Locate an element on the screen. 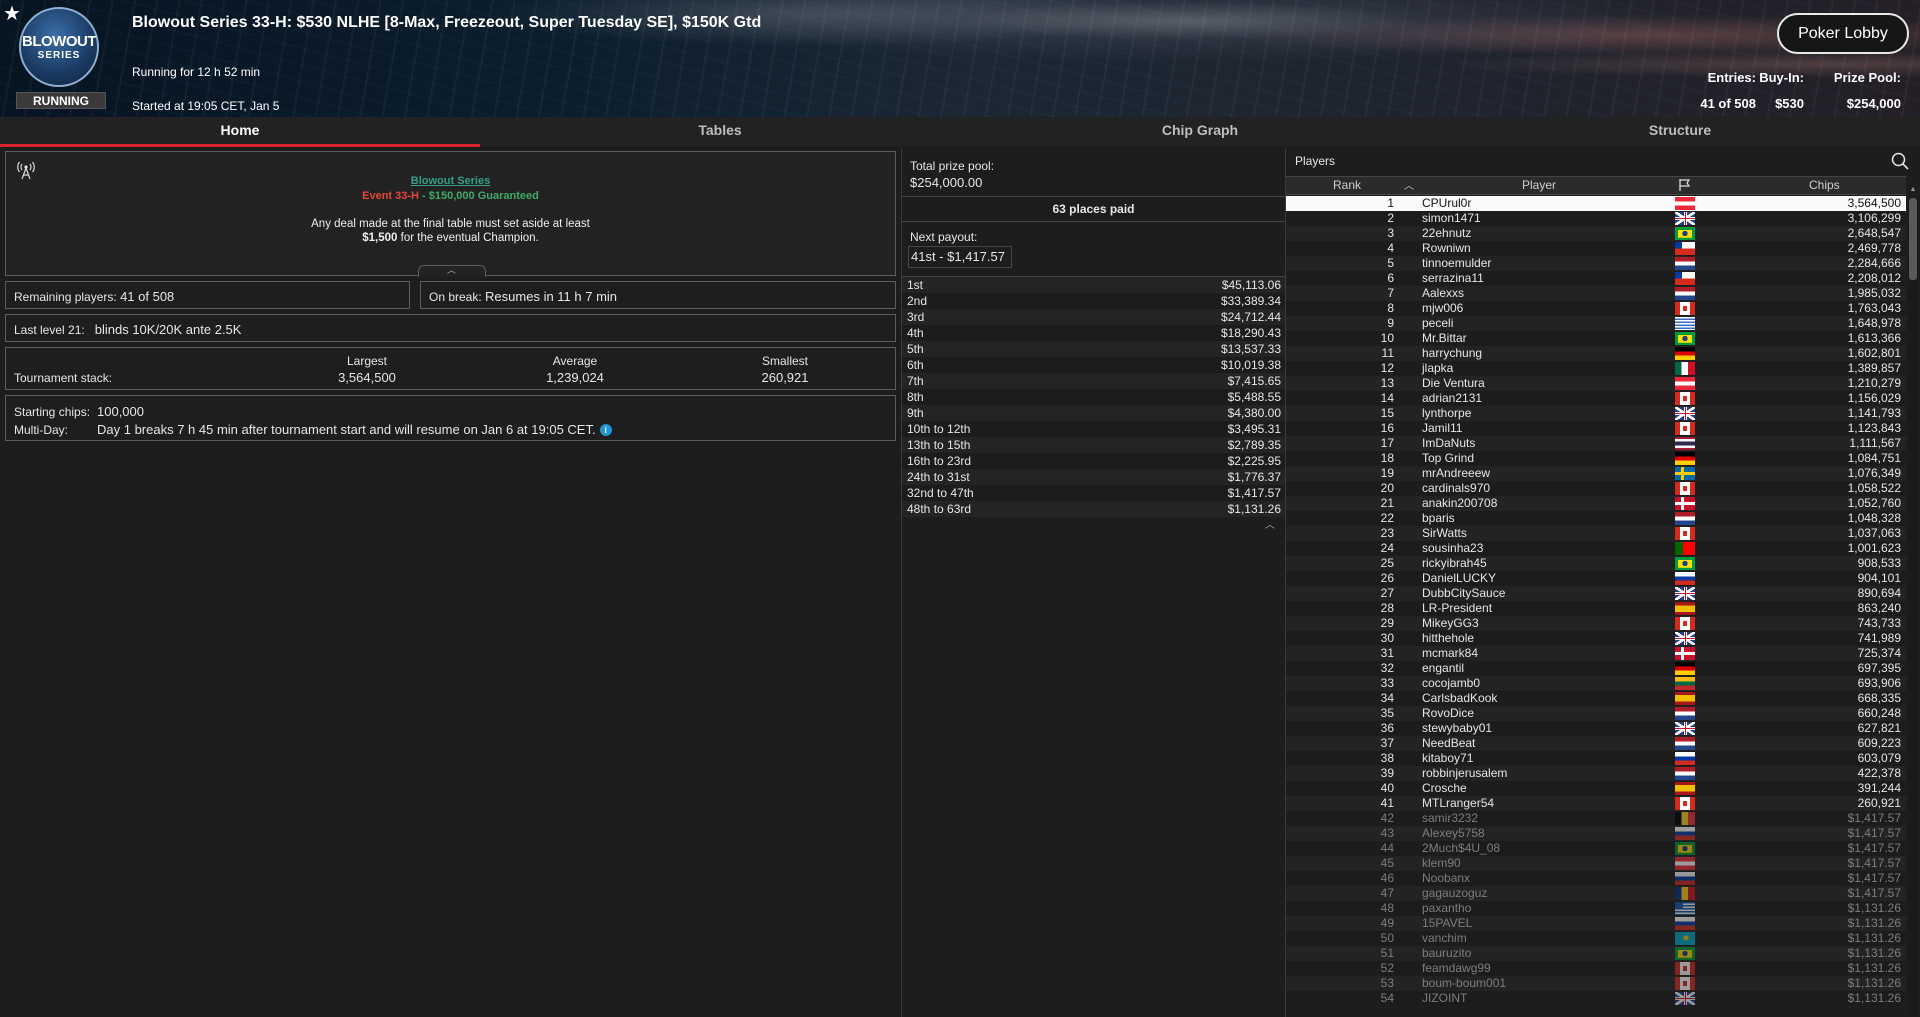 The image size is (1920, 1017). player-row: 33 cocojamb0 693,906 is located at coordinates (1596, 683).